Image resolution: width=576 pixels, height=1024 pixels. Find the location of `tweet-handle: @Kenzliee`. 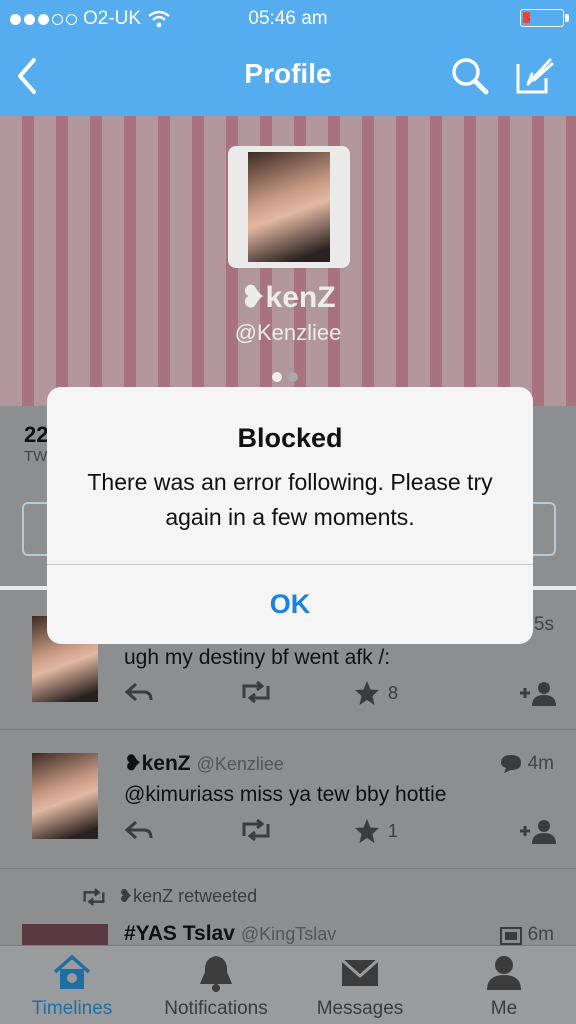

tweet-handle: @Kenzliee is located at coordinates (240, 764).